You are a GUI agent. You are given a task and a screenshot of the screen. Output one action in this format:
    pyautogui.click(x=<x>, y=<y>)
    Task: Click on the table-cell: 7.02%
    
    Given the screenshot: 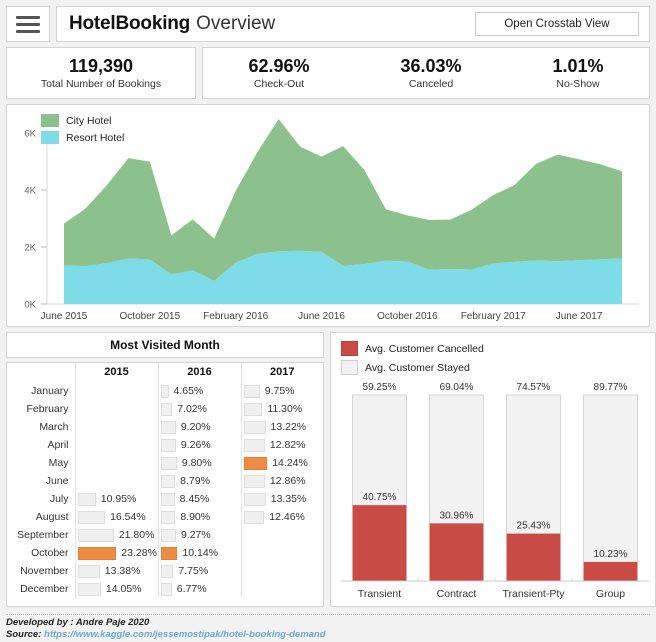 What is the action you would take?
    pyautogui.click(x=199, y=409)
    